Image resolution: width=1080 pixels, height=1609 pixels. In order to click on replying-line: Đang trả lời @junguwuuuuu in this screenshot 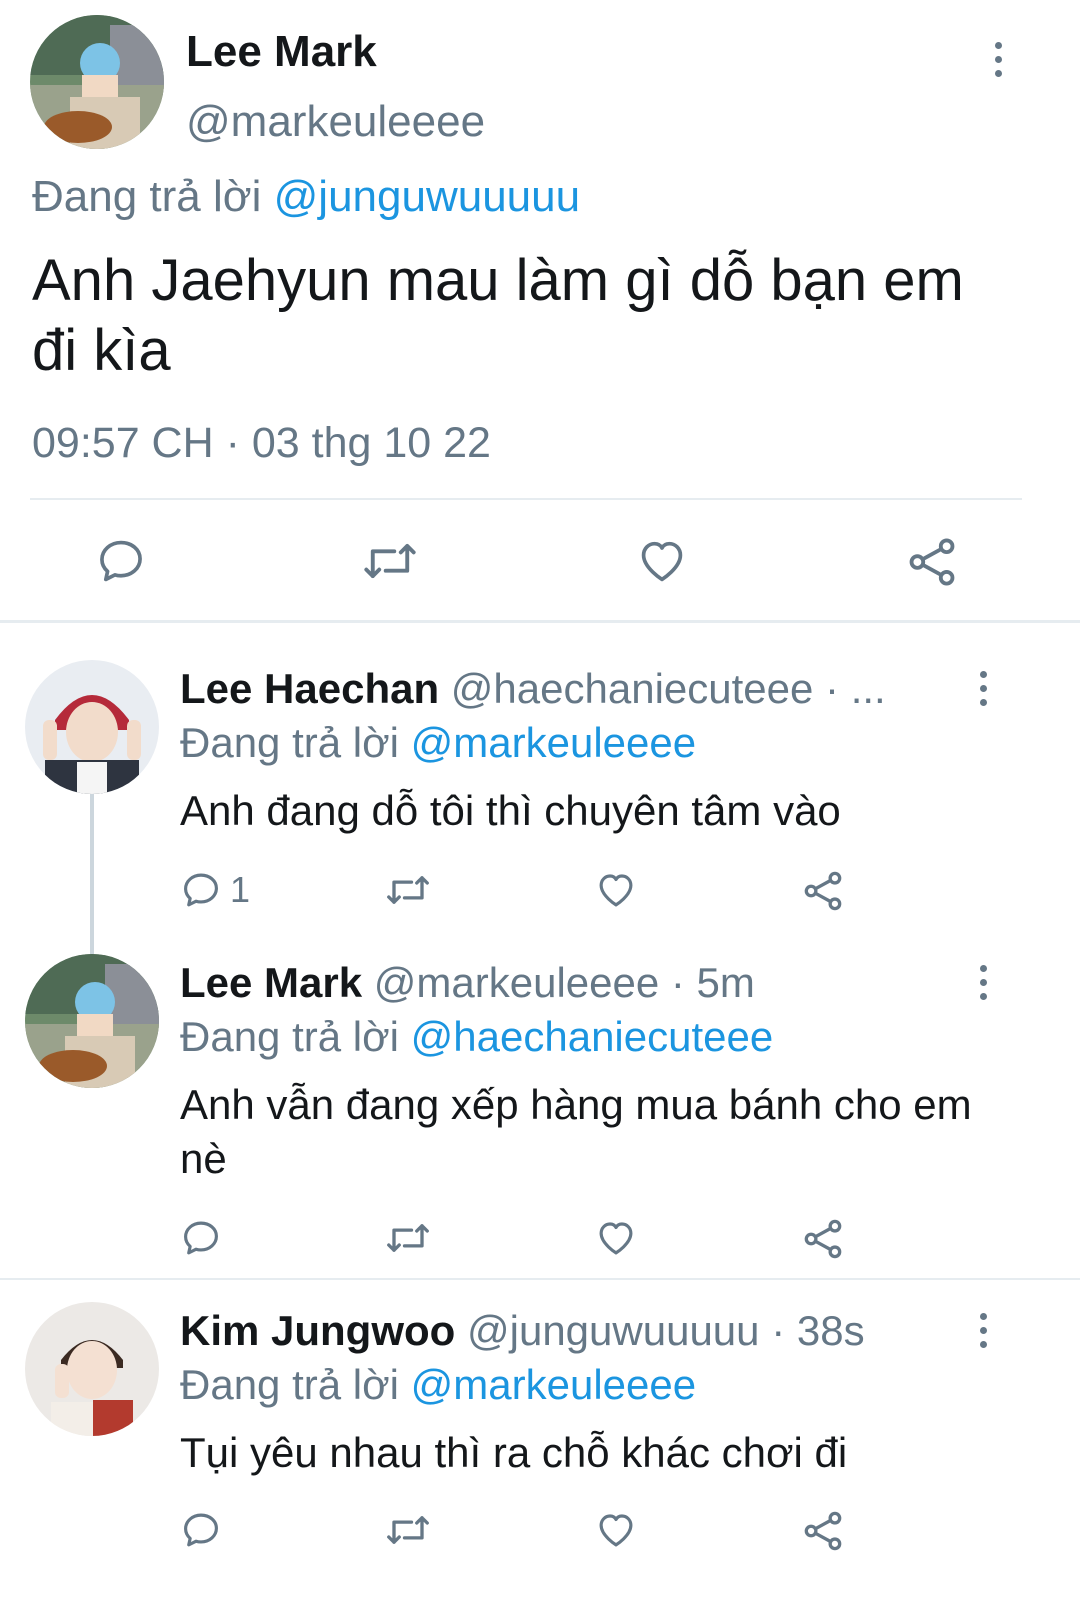, I will do `click(306, 197)`.